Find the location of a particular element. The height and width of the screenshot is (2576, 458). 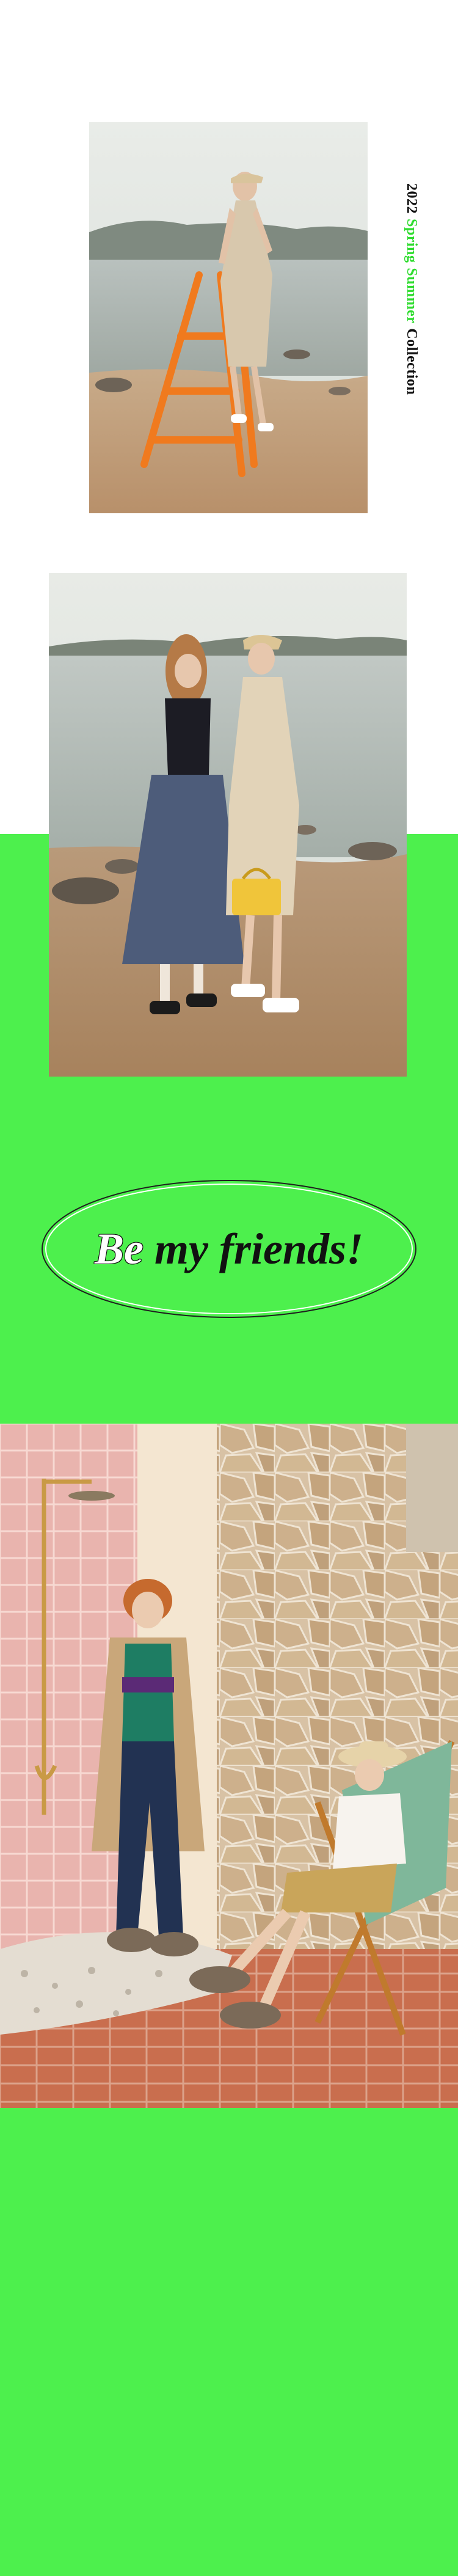

lookbook-photo-ladder is located at coordinates (228, 317).